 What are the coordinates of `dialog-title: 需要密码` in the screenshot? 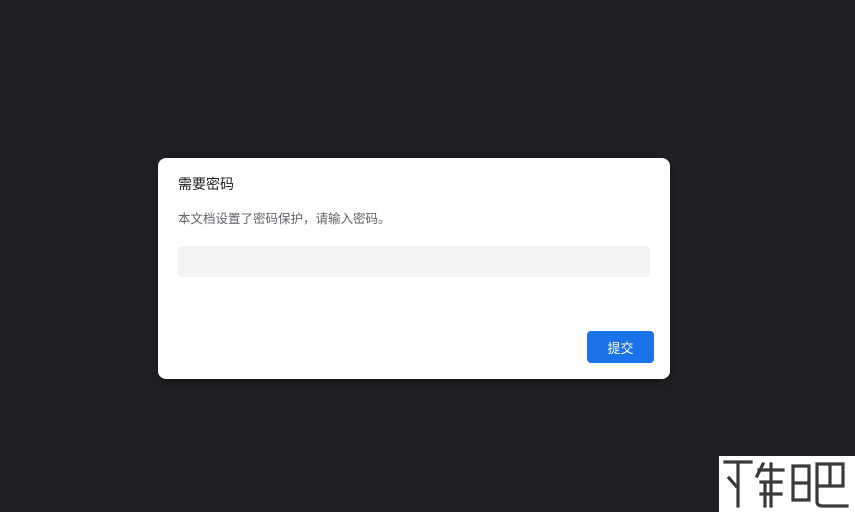 It's located at (206, 185).